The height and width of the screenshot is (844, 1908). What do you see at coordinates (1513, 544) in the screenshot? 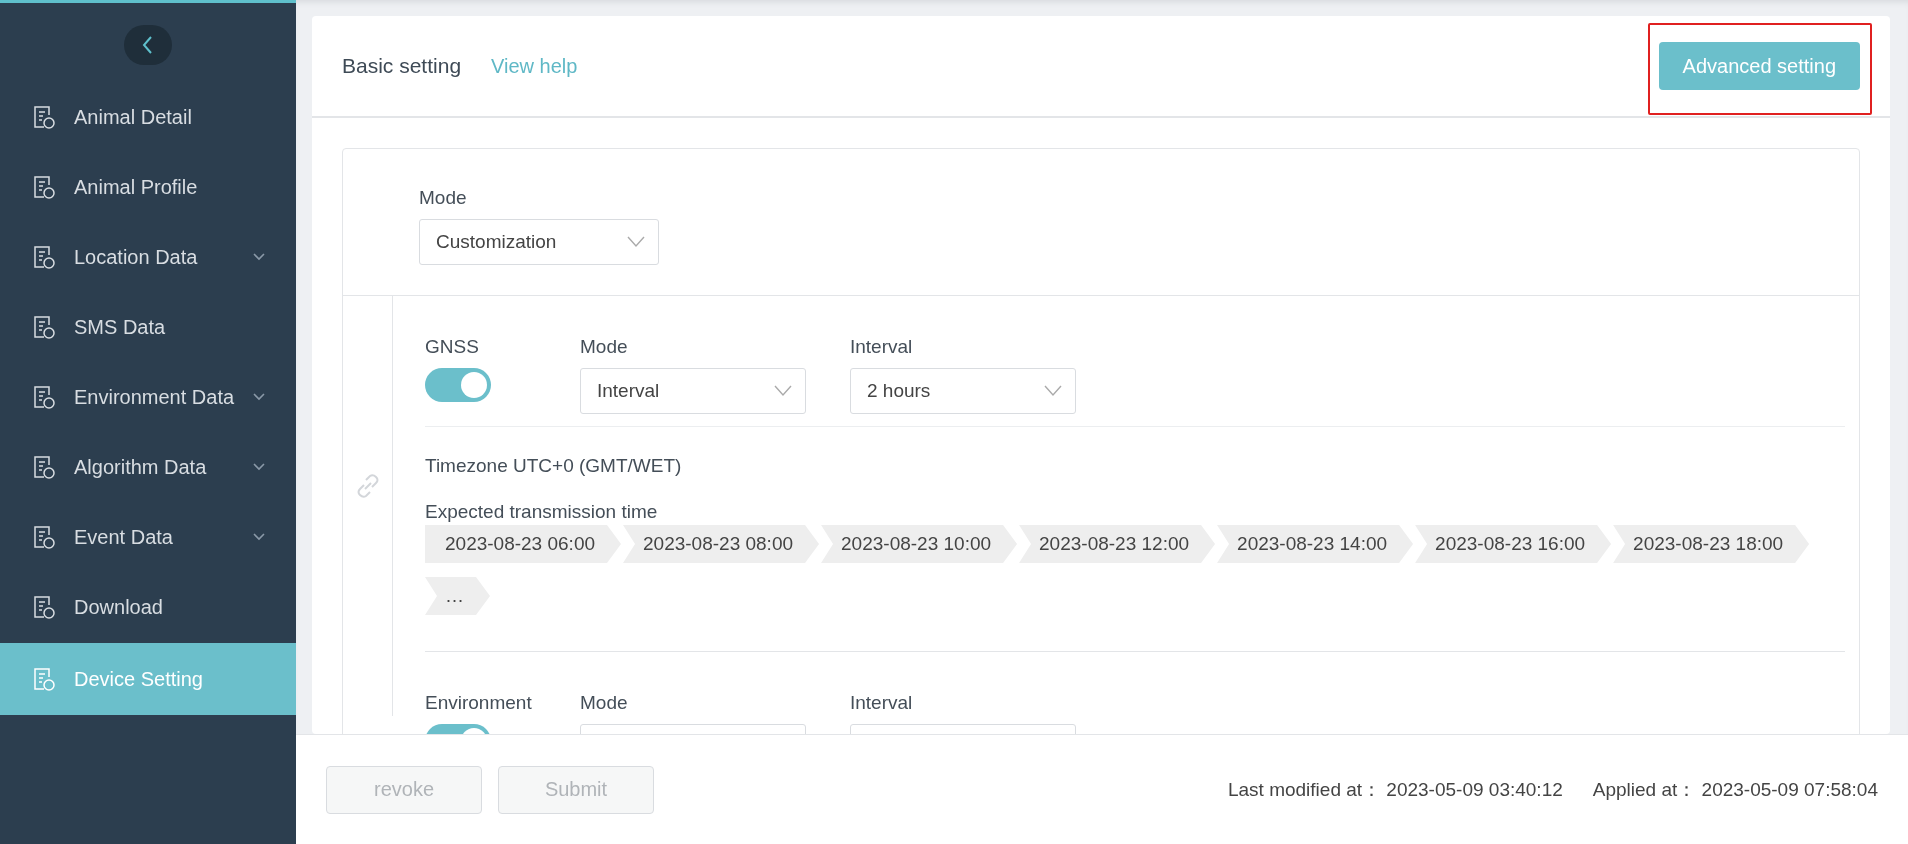
I see `time-chip: 2023-08-23 16:00` at bounding box center [1513, 544].